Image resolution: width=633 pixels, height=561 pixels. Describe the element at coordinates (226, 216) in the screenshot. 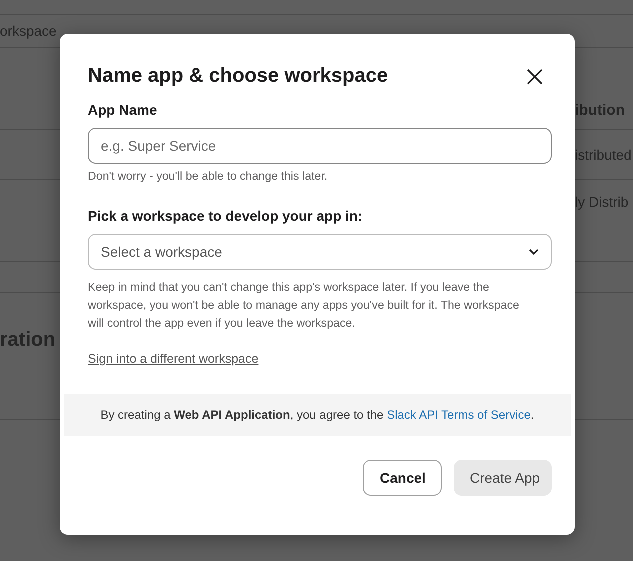

I see `field-label: Pick a workspace to develop your app in:` at that location.